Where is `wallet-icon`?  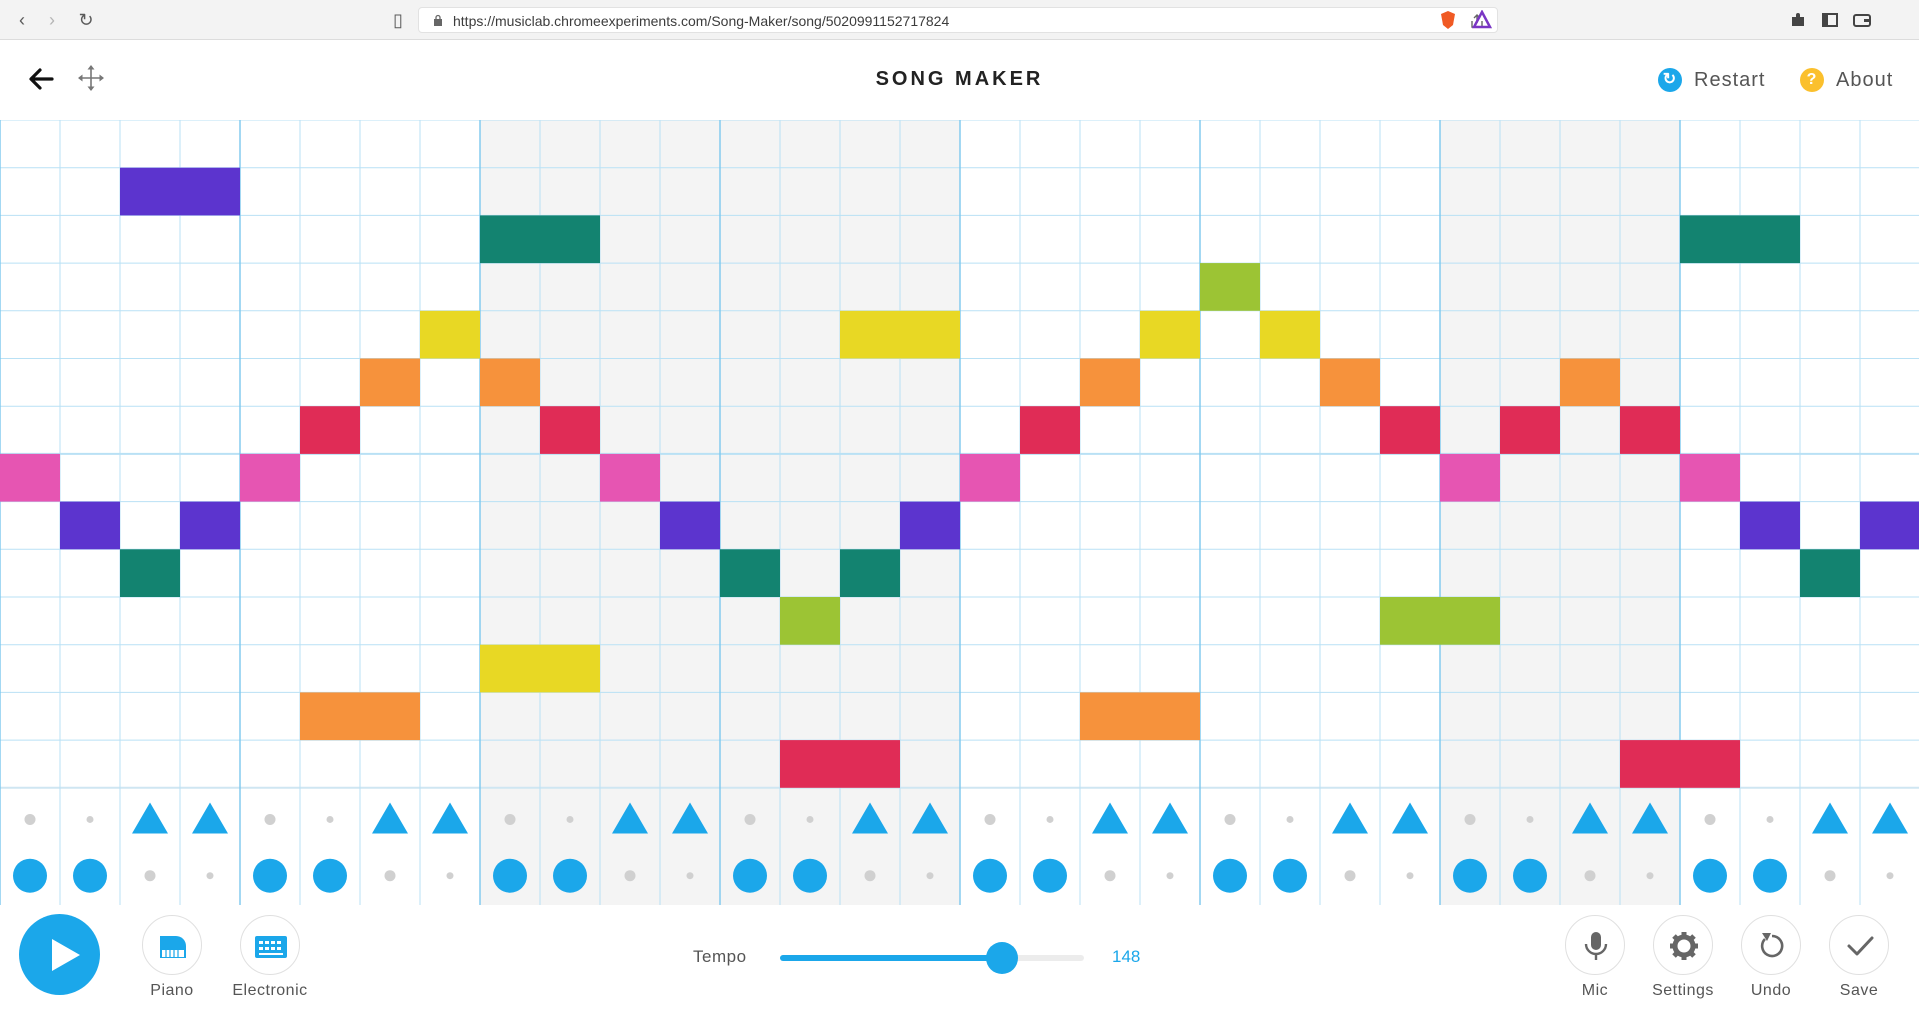
wallet-icon is located at coordinates (1862, 20).